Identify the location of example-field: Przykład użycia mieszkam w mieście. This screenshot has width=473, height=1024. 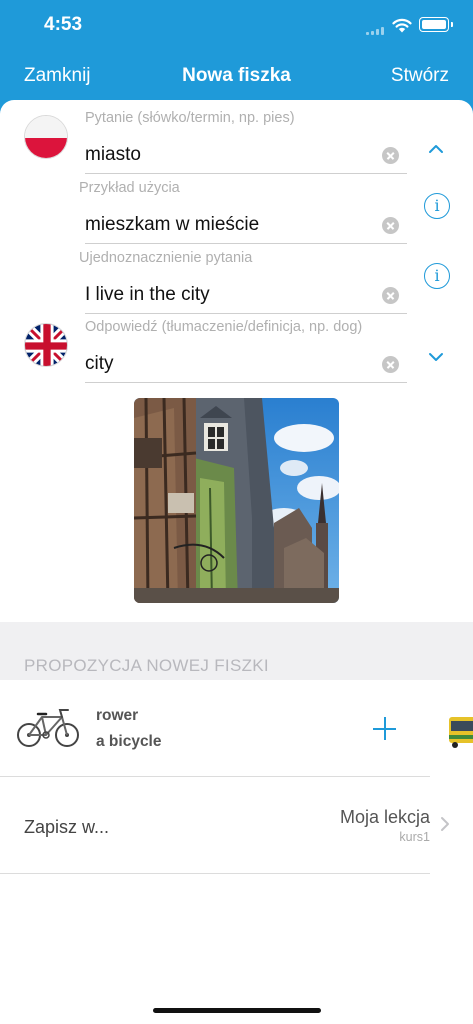
(243, 213).